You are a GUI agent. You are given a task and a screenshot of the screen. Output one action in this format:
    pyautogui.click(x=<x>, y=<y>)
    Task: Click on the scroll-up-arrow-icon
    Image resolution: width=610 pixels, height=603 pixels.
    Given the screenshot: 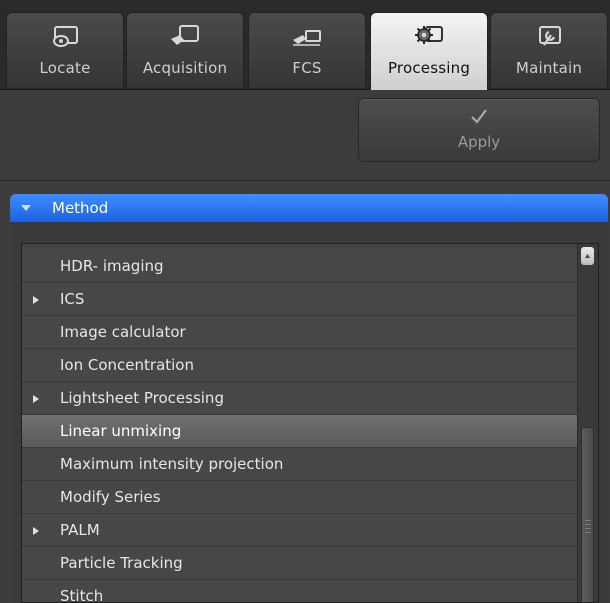 What is the action you would take?
    pyautogui.click(x=587, y=256)
    